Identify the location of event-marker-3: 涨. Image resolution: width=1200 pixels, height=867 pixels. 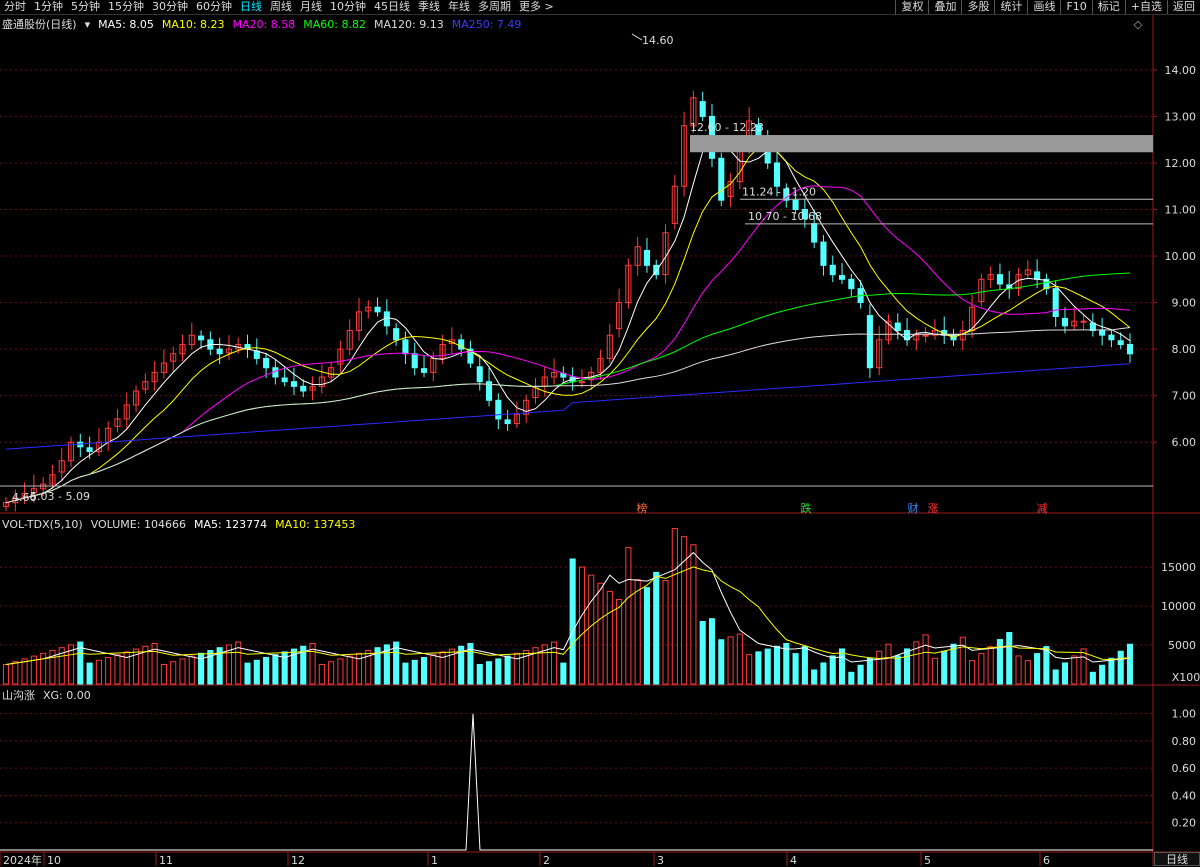
(933, 508).